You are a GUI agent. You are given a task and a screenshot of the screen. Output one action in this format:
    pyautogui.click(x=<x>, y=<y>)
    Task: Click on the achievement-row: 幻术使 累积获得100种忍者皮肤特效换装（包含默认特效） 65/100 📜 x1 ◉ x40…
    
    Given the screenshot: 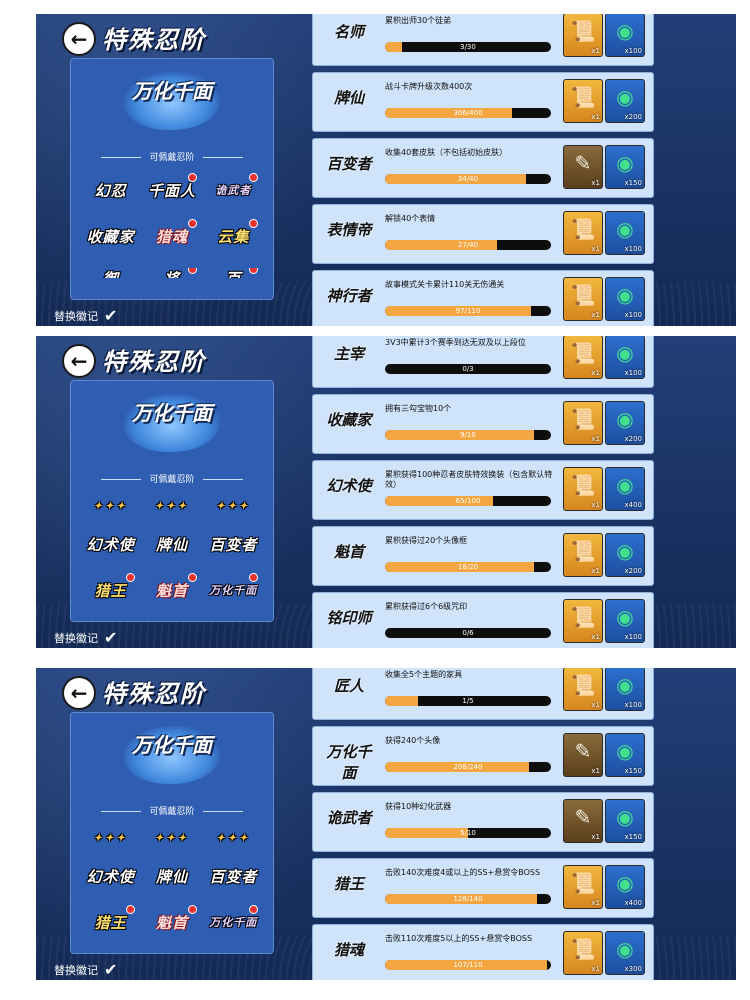 What is the action you would take?
    pyautogui.click(x=483, y=490)
    